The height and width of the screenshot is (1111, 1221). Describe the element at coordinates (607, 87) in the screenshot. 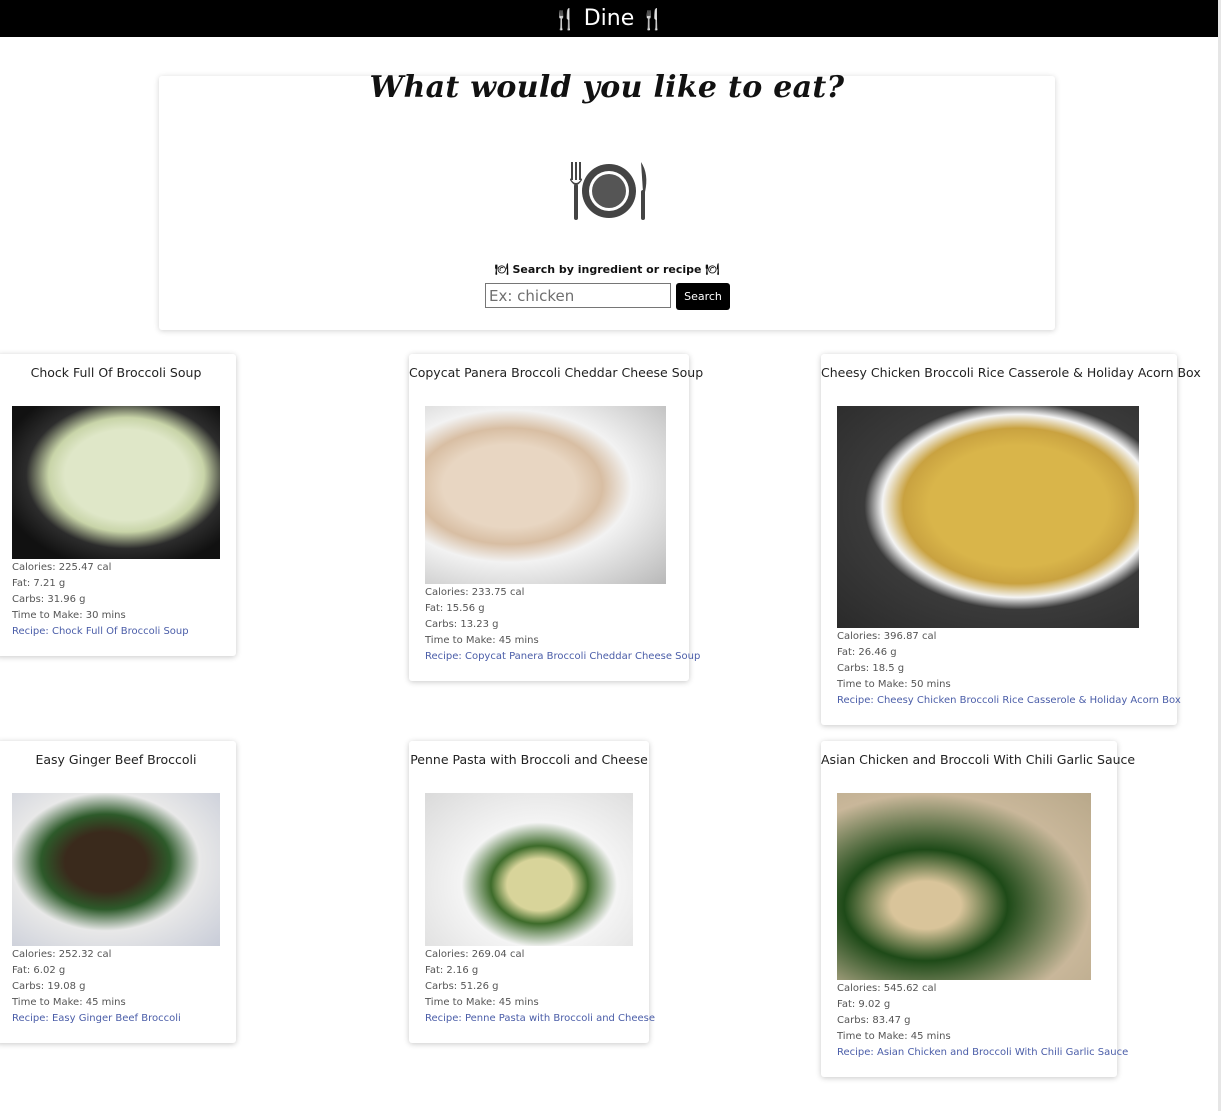

I see `search-heading: What would you like to eat?` at that location.